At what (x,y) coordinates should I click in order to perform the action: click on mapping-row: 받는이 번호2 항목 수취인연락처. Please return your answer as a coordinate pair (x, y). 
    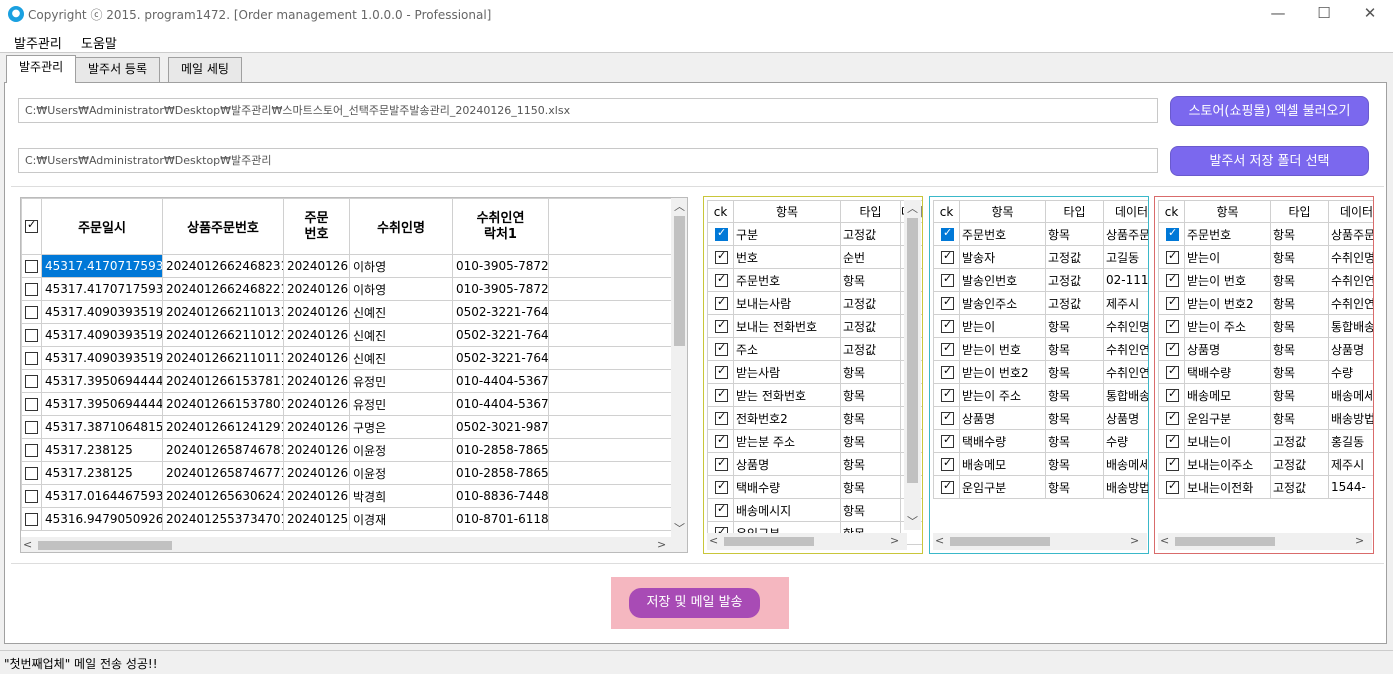
    Looking at the image, I should click on (1040, 372).